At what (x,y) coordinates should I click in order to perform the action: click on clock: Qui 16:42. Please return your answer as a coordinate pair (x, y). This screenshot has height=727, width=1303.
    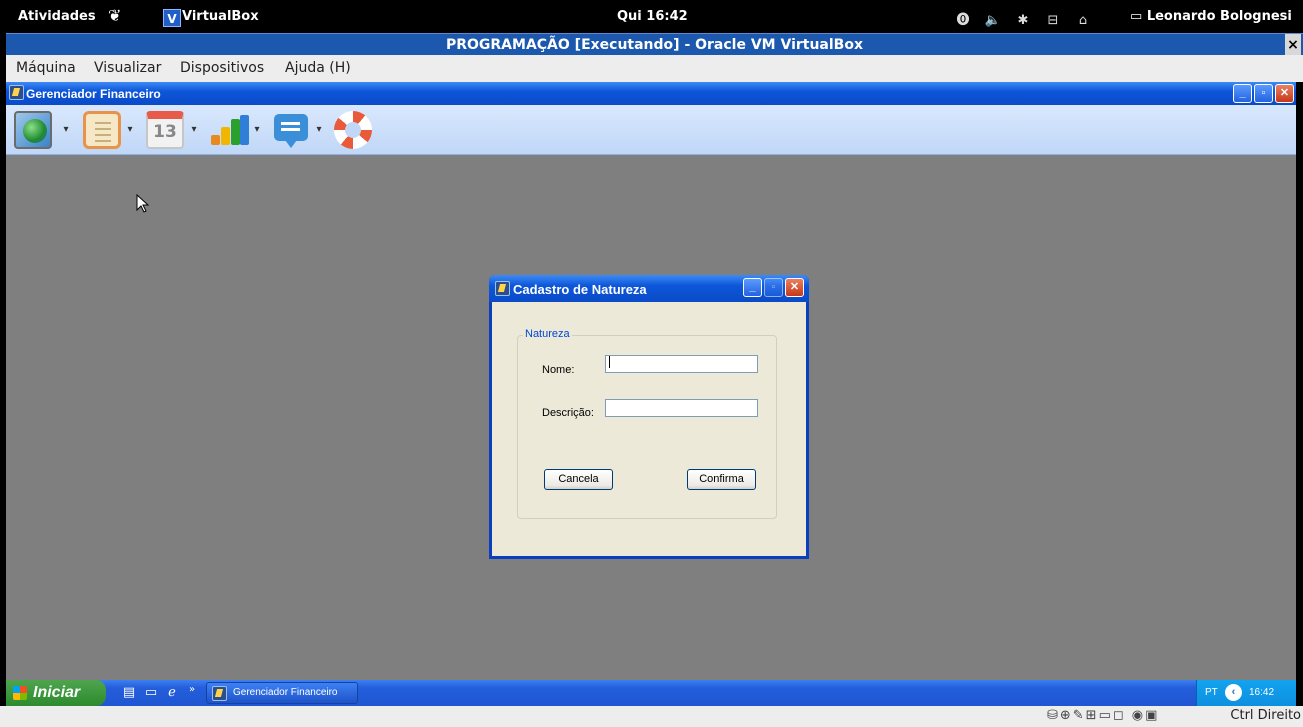
    Looking at the image, I should click on (652, 16).